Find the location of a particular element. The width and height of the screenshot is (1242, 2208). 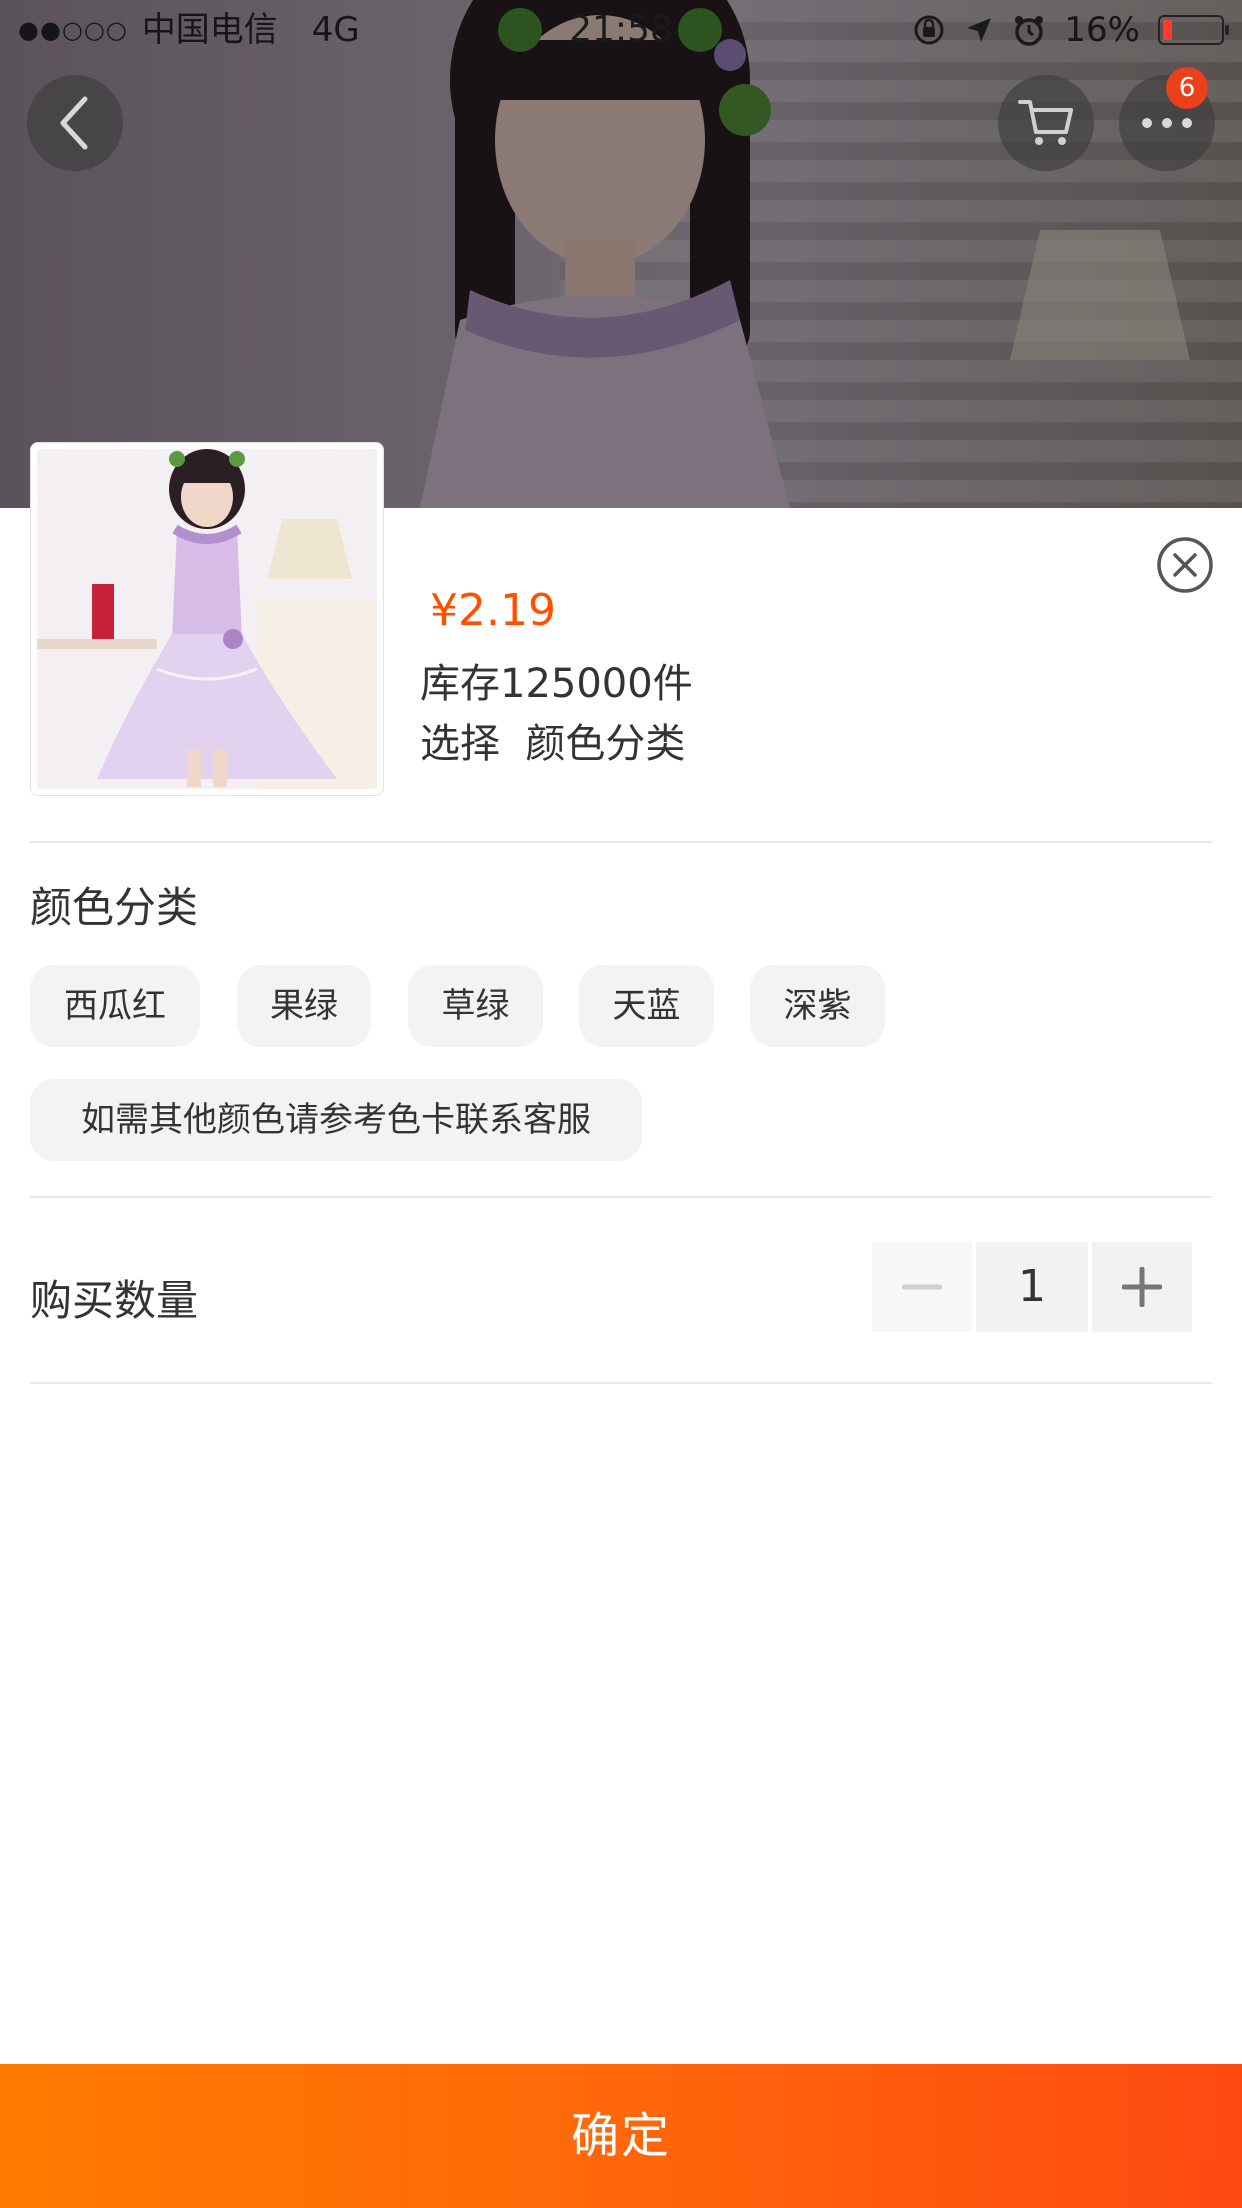

chevron-left-icon is located at coordinates (74, 123).